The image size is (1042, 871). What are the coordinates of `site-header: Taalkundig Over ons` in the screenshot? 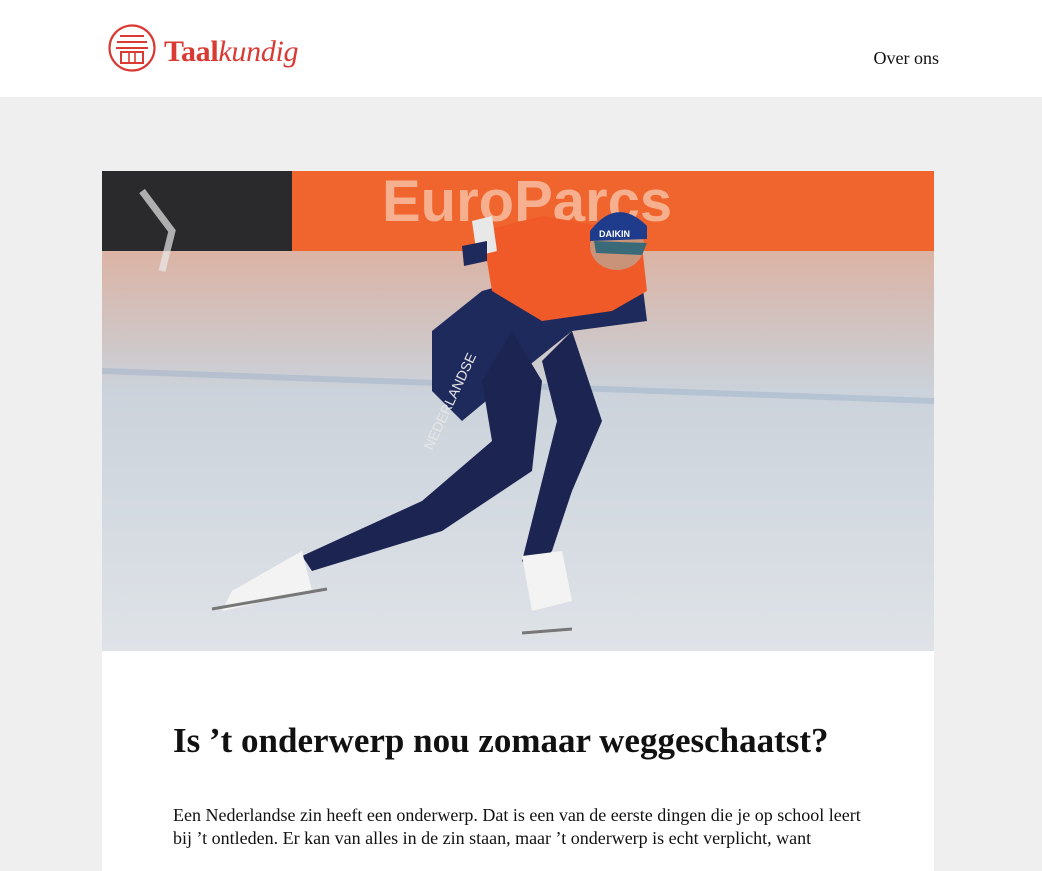 It's located at (521, 48).